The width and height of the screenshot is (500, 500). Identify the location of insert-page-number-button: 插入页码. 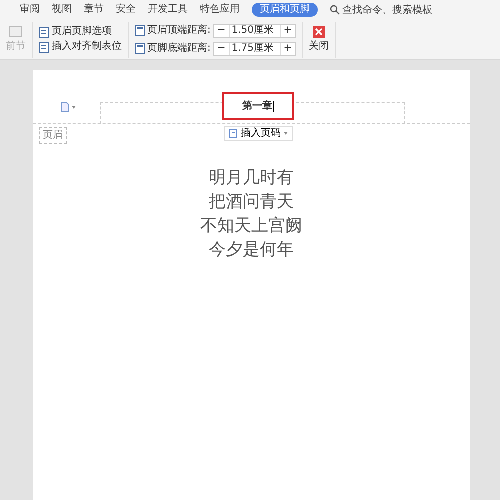
(258, 133).